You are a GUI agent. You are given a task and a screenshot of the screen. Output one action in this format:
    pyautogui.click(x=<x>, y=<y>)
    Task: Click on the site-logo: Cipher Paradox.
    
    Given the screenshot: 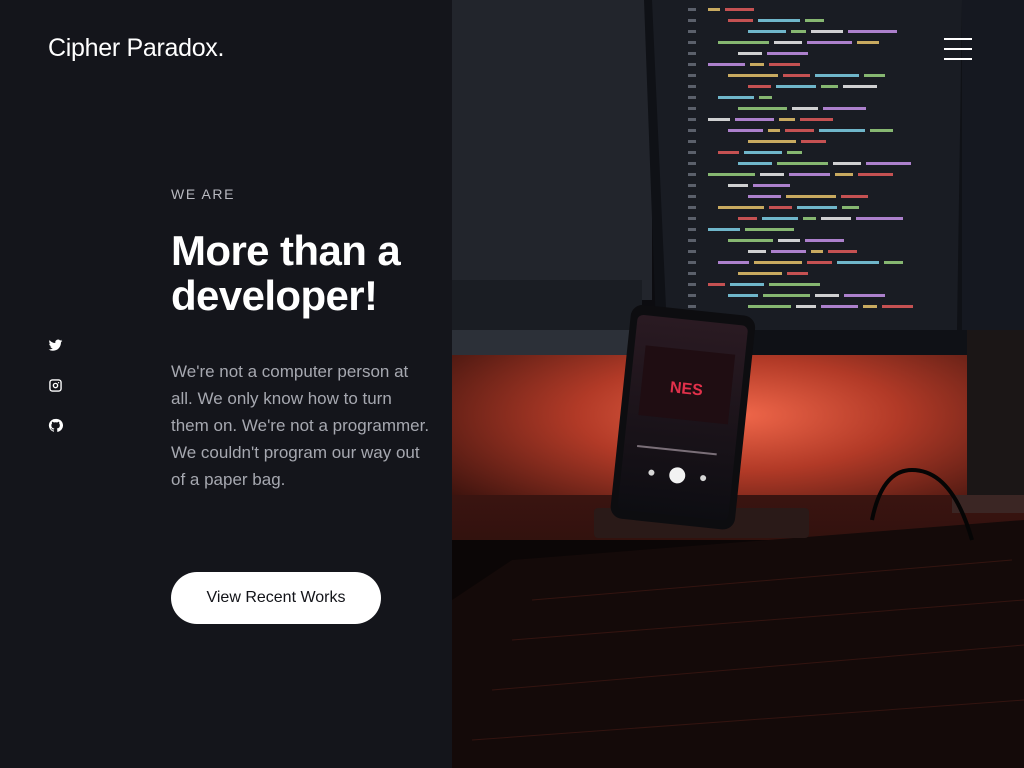 What is the action you would take?
    pyautogui.click(x=136, y=48)
    